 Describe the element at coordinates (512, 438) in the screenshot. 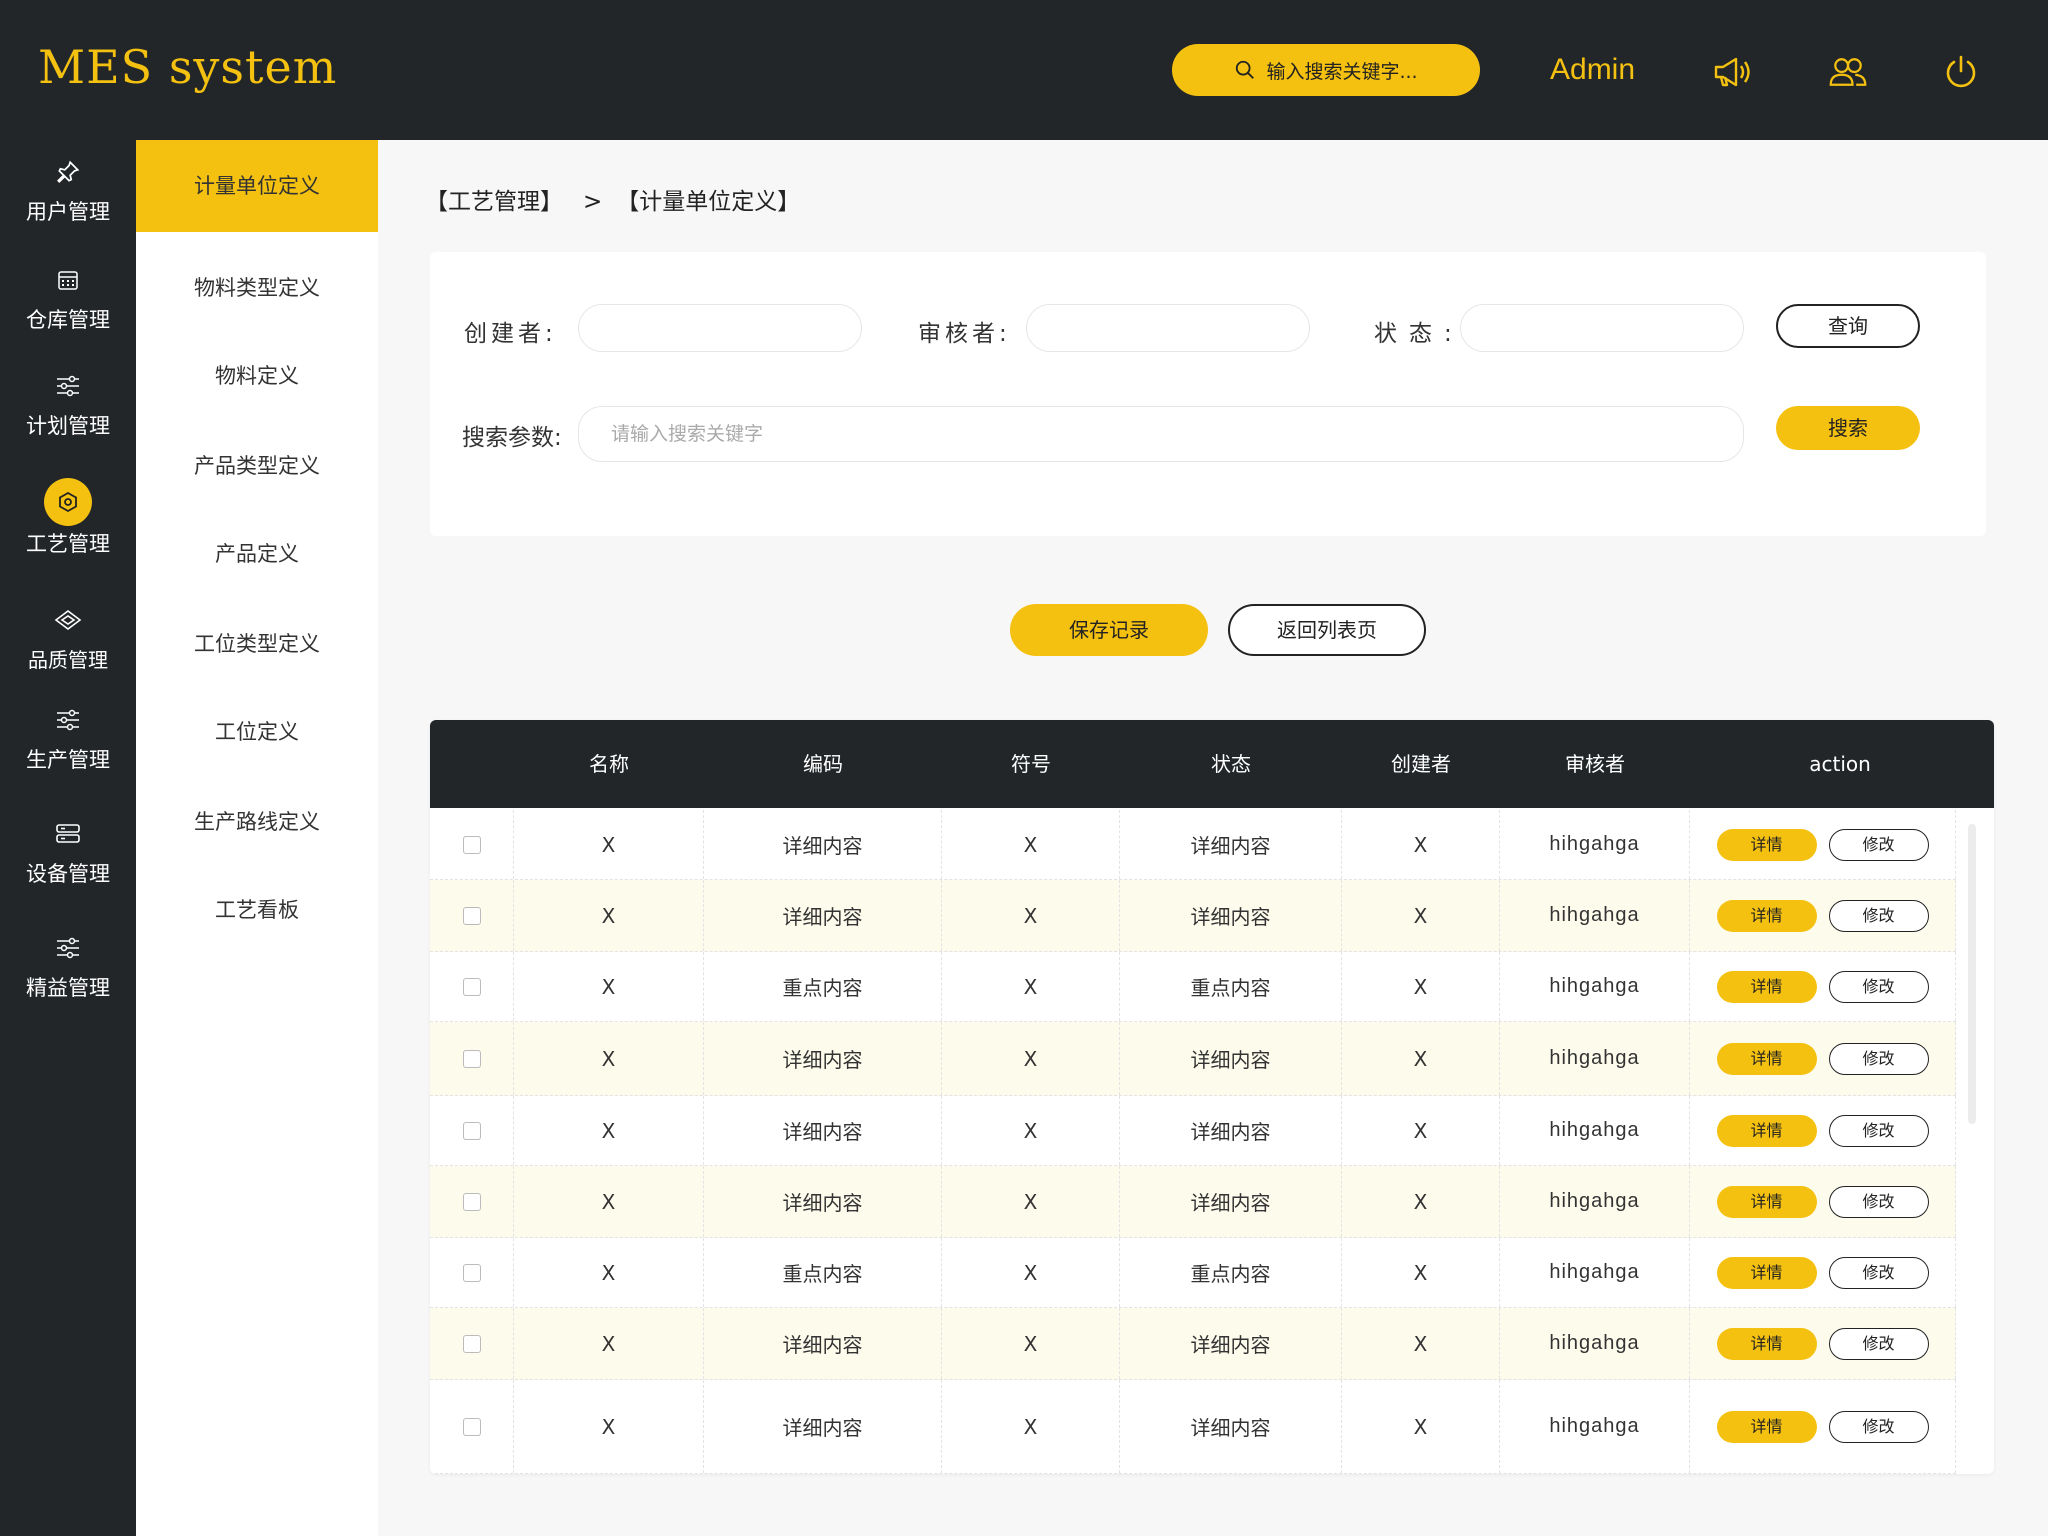

I see `search-param-label: 搜索参数:` at that location.